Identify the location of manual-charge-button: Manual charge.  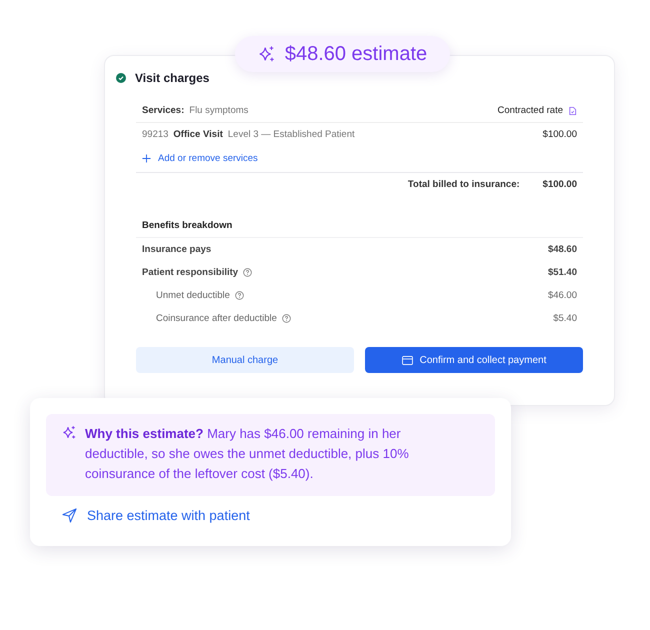
(245, 360).